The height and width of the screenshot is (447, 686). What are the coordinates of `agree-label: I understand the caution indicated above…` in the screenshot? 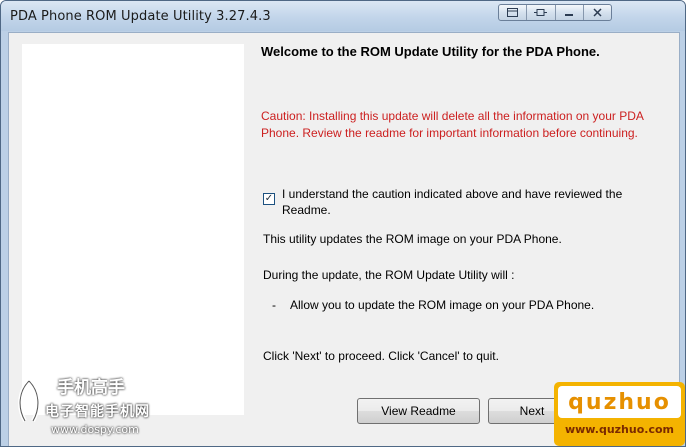 It's located at (472, 202).